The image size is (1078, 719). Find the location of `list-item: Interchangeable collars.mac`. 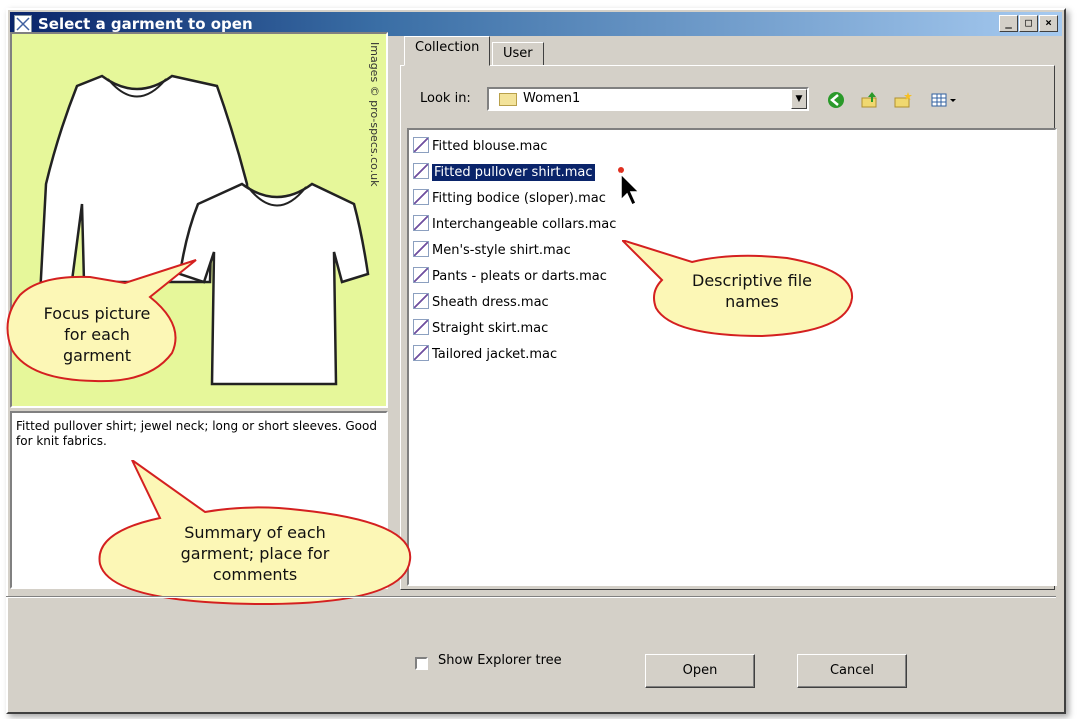

list-item: Interchangeable collars.mac is located at coordinates (514, 225).